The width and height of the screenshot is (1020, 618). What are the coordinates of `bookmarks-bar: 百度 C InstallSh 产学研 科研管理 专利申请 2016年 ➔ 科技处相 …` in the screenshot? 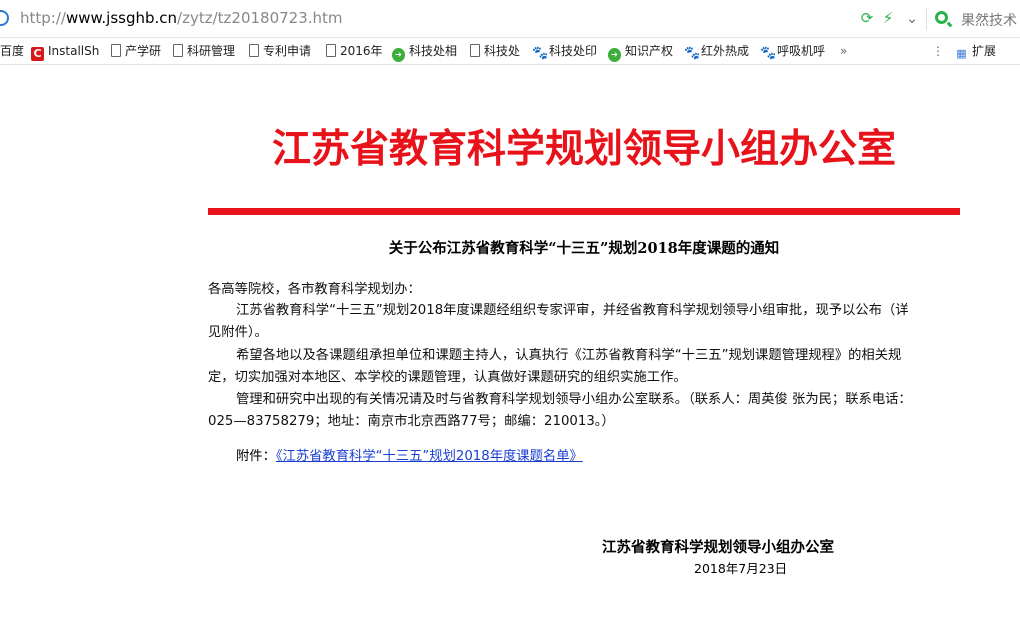 It's located at (510, 51).